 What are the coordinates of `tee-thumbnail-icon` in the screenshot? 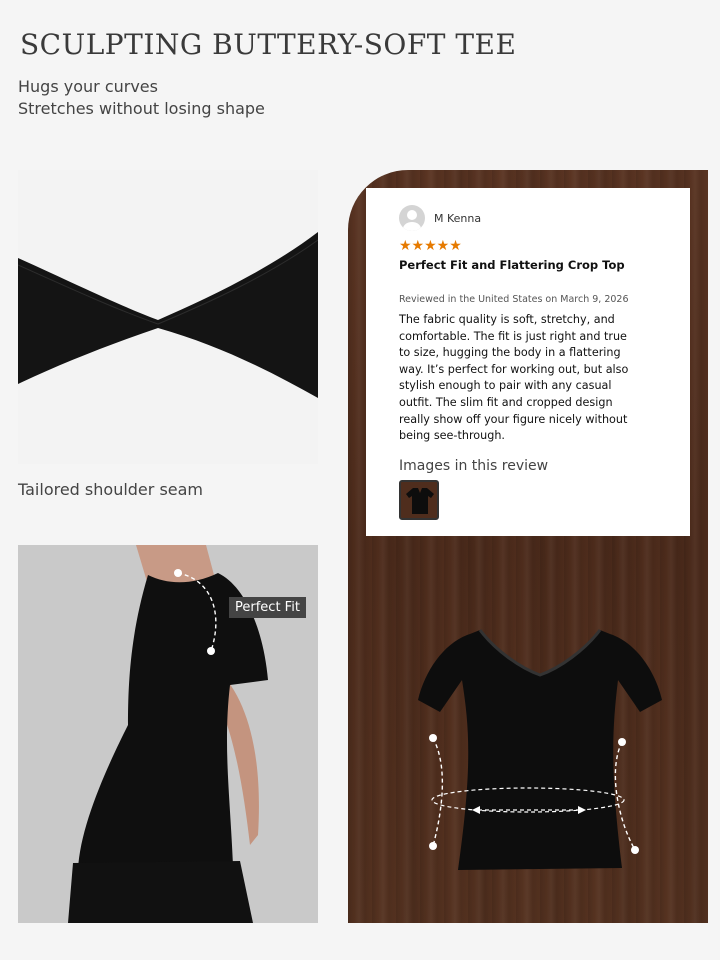 It's located at (420, 500).